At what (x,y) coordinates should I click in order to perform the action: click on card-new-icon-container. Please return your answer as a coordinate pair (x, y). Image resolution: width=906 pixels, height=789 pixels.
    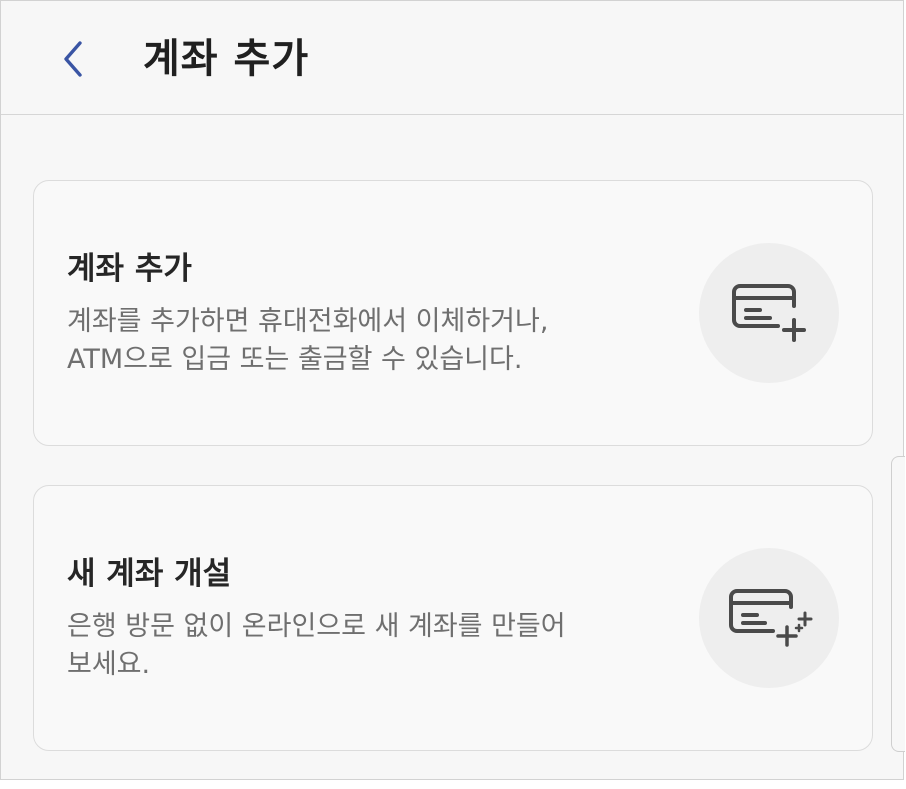
    Looking at the image, I should click on (769, 618).